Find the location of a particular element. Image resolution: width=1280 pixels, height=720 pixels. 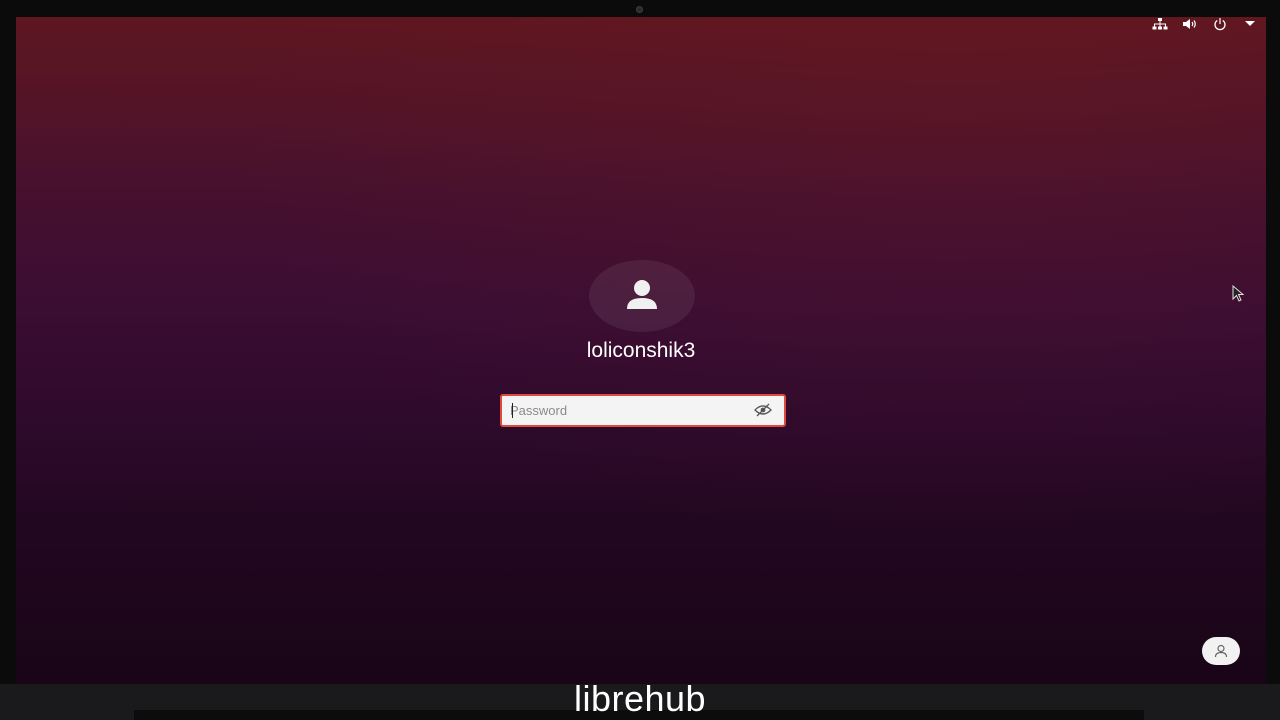

accessibility-button is located at coordinates (1221, 651).